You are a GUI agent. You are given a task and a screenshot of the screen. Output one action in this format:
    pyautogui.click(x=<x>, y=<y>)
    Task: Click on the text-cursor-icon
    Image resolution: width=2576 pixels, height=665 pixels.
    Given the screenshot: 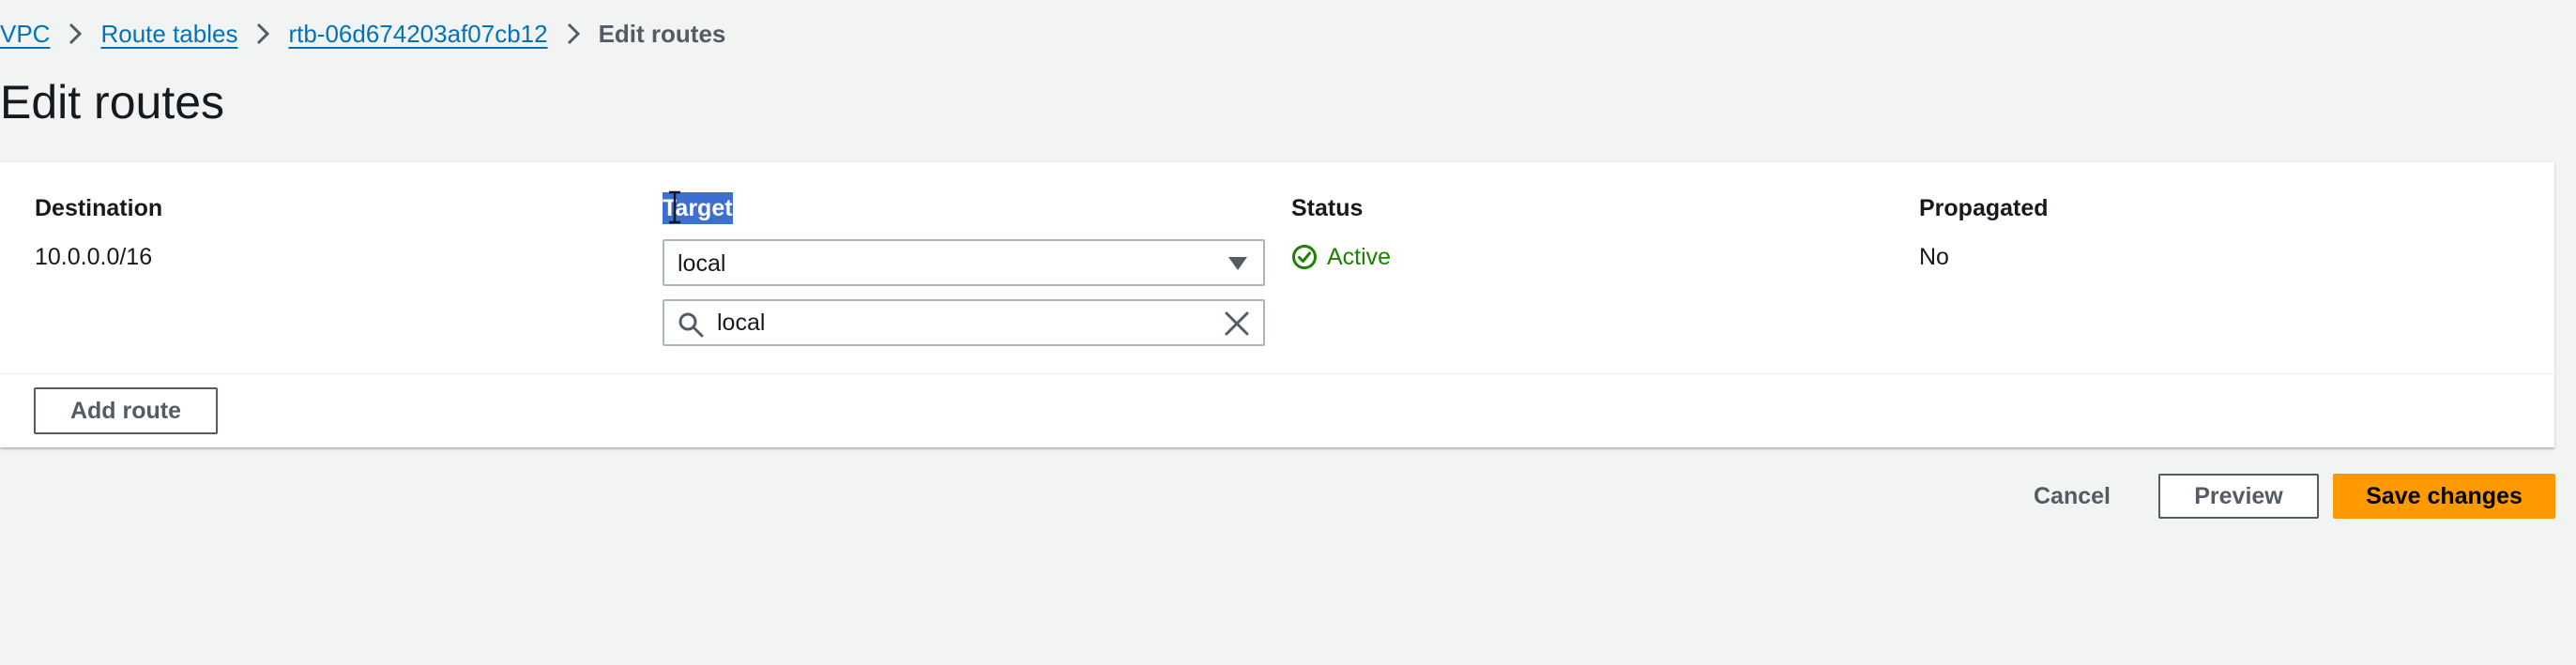 What is the action you would take?
    pyautogui.click(x=674, y=207)
    